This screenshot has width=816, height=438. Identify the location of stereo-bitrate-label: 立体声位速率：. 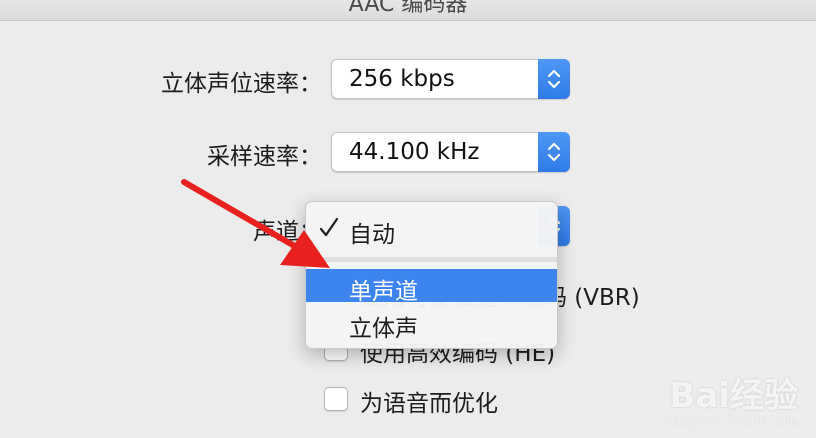
(241, 84).